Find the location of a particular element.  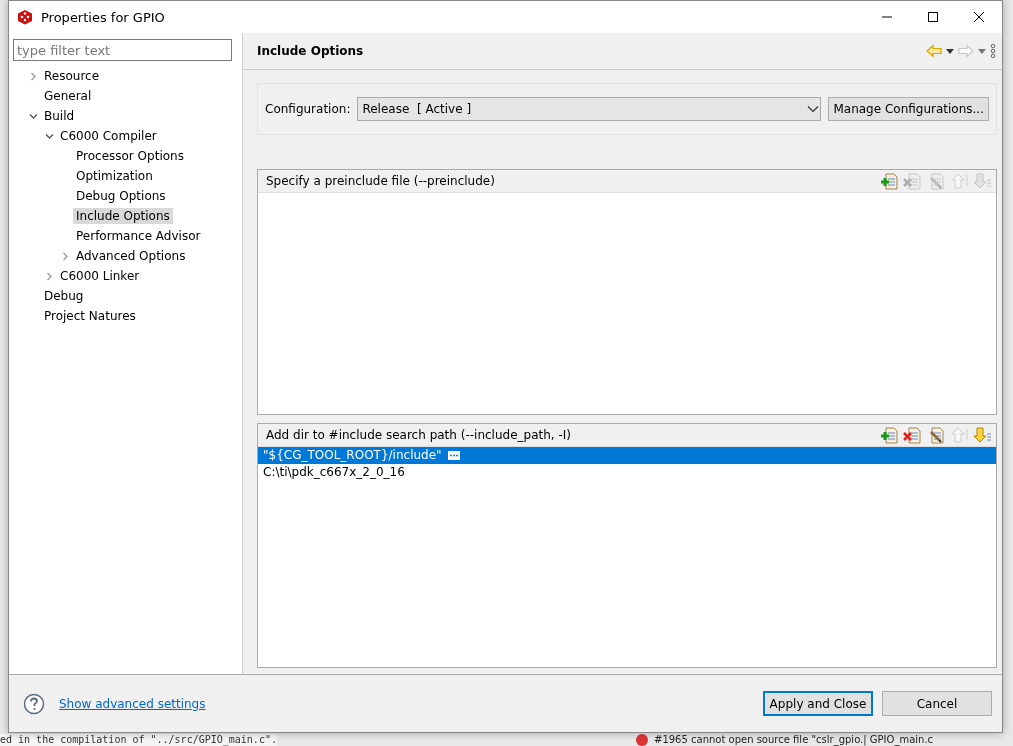

console-text: ed in the compilation of "../src/GPIO_main.c". is located at coordinates (138, 740).